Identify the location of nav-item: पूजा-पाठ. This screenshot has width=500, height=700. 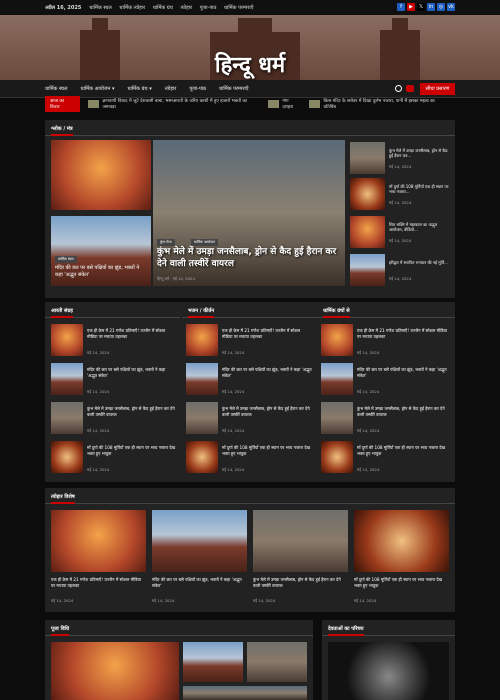
(197, 89).